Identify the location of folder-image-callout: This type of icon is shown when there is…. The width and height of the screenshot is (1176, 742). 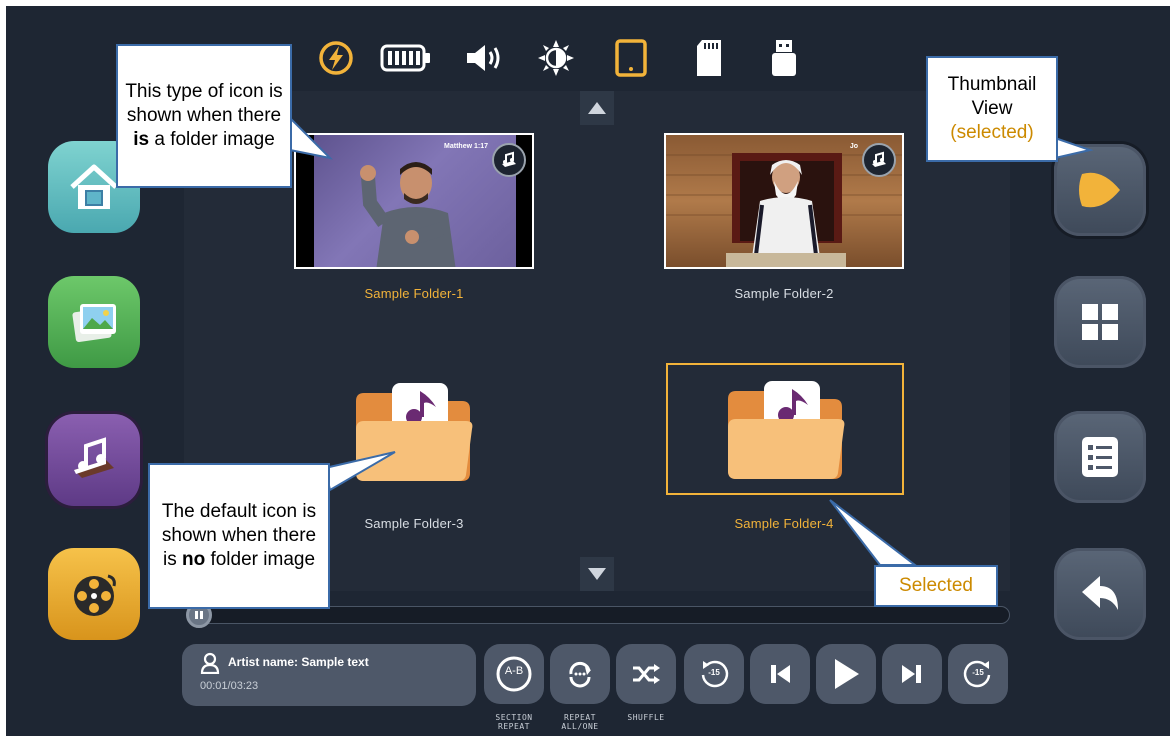
(204, 116).